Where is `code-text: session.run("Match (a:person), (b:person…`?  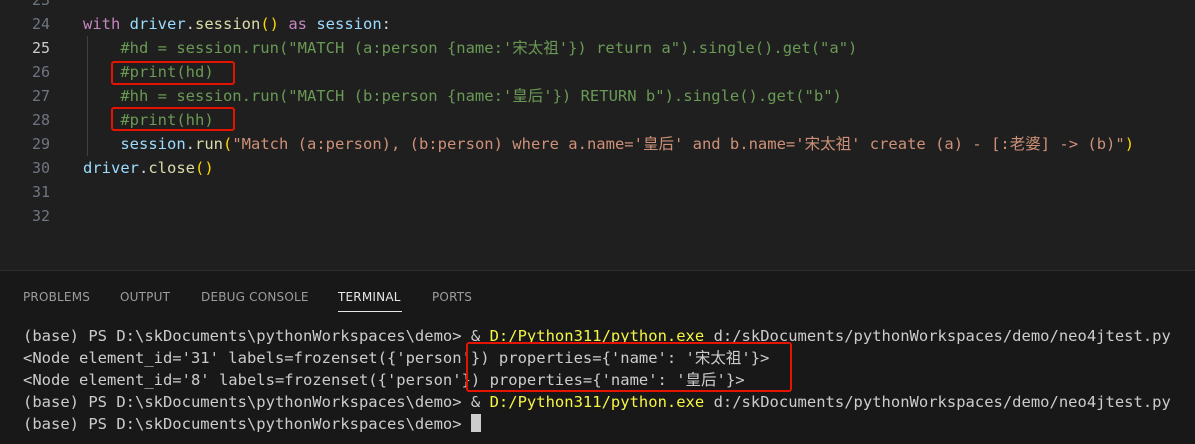
code-text: session.run("Match (a:person), (b:person… is located at coordinates (608, 144).